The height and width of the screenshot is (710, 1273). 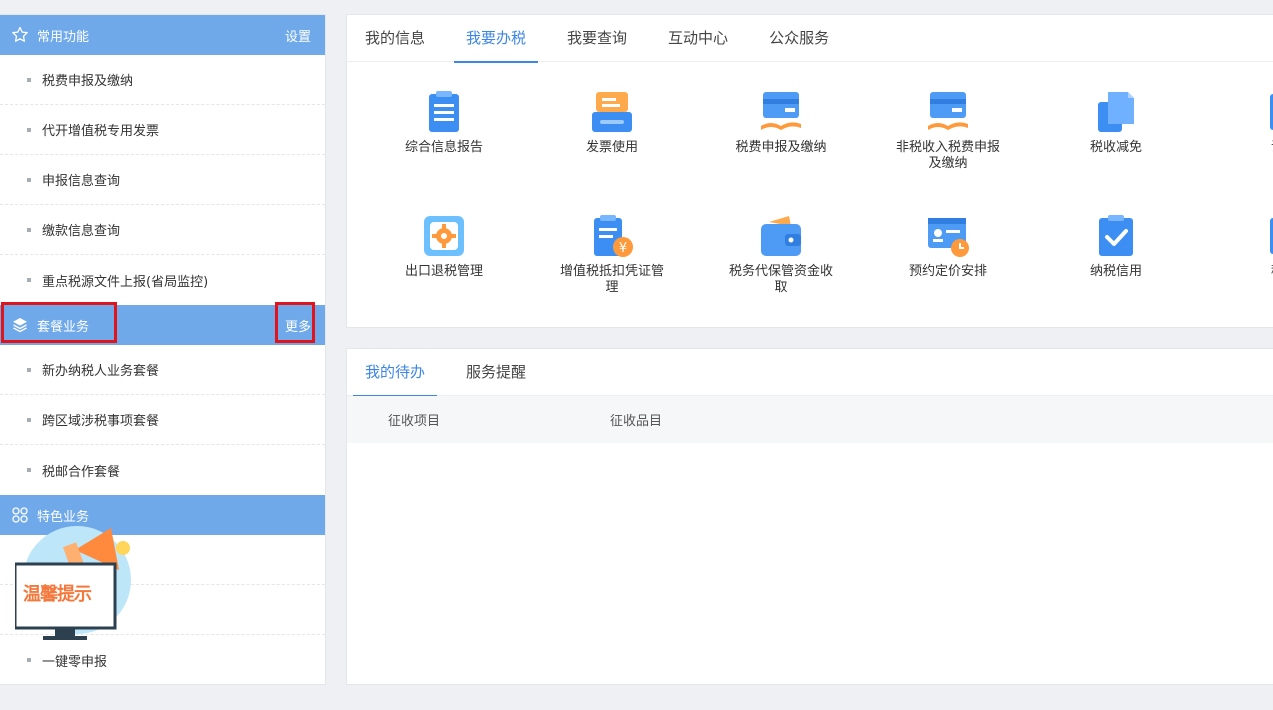 I want to click on tile-label: 发票使用, so click(x=611, y=147).